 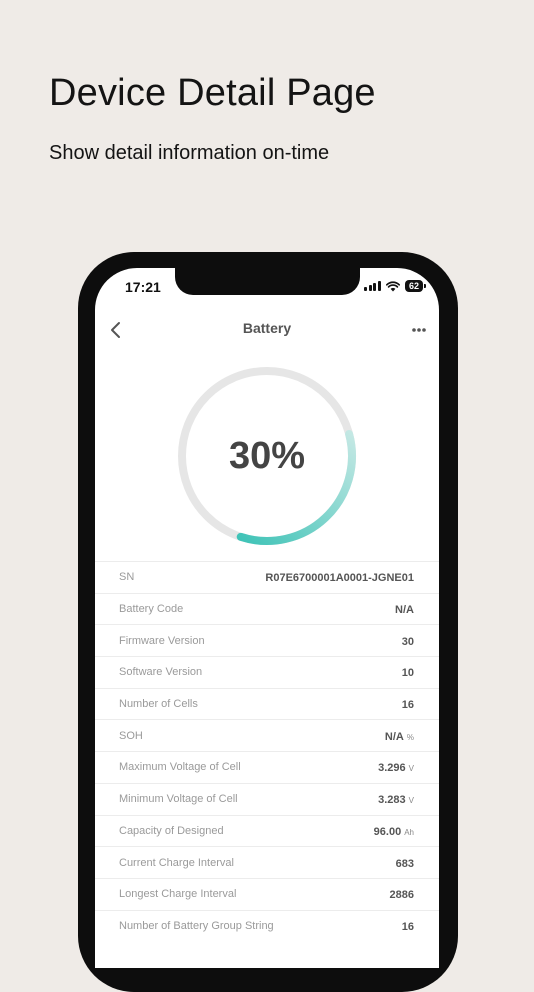 I want to click on info-value: 683, so click(x=404, y=863).